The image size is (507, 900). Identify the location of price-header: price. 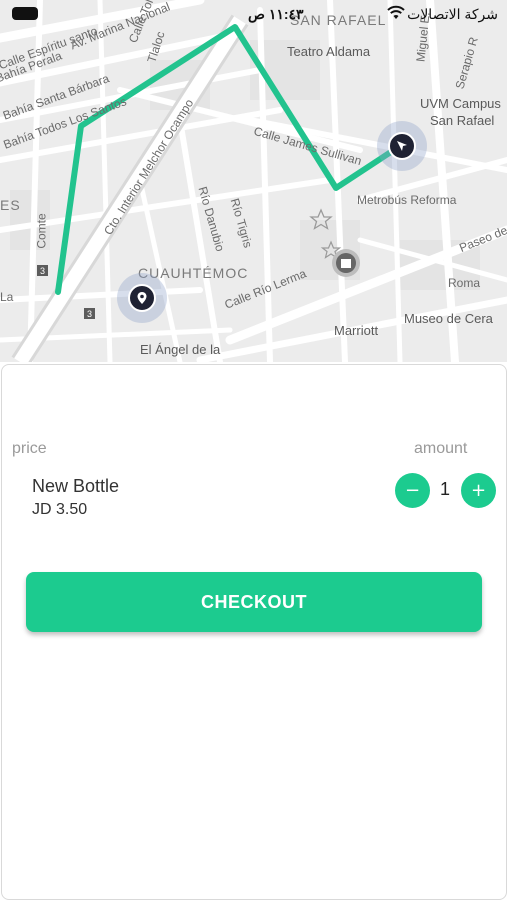
(29, 448).